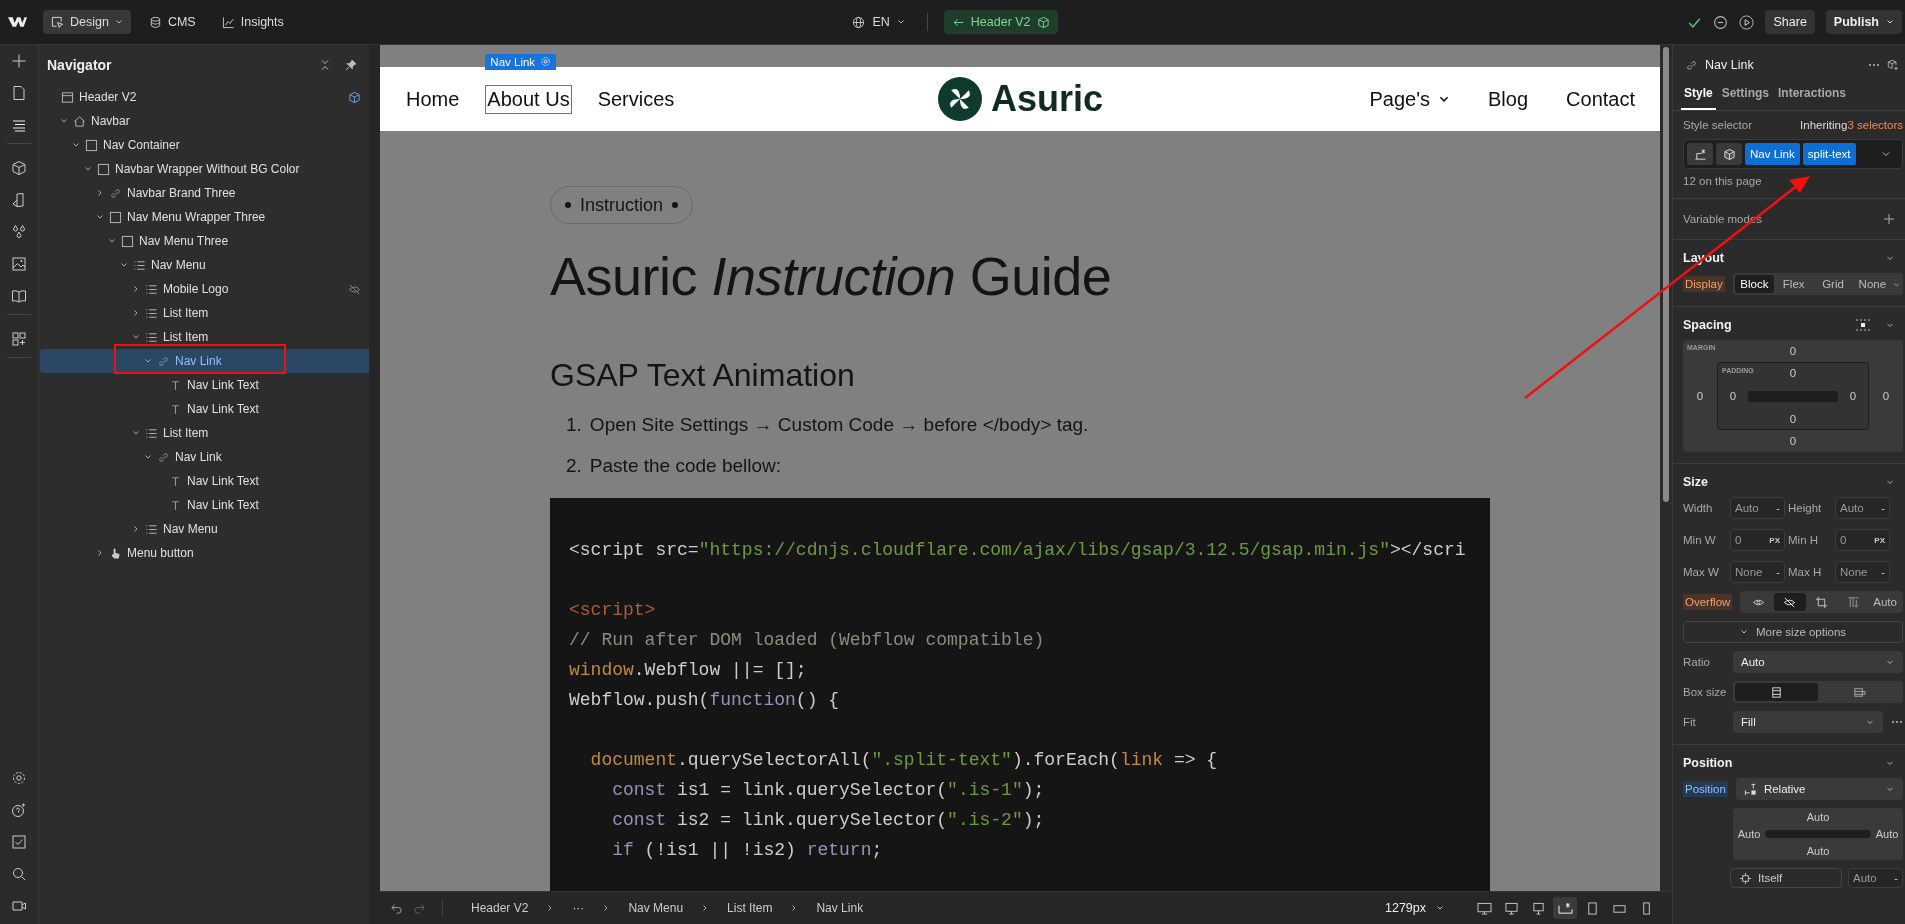 The image size is (1905, 924). I want to click on nav-link: Contact, so click(1600, 99).